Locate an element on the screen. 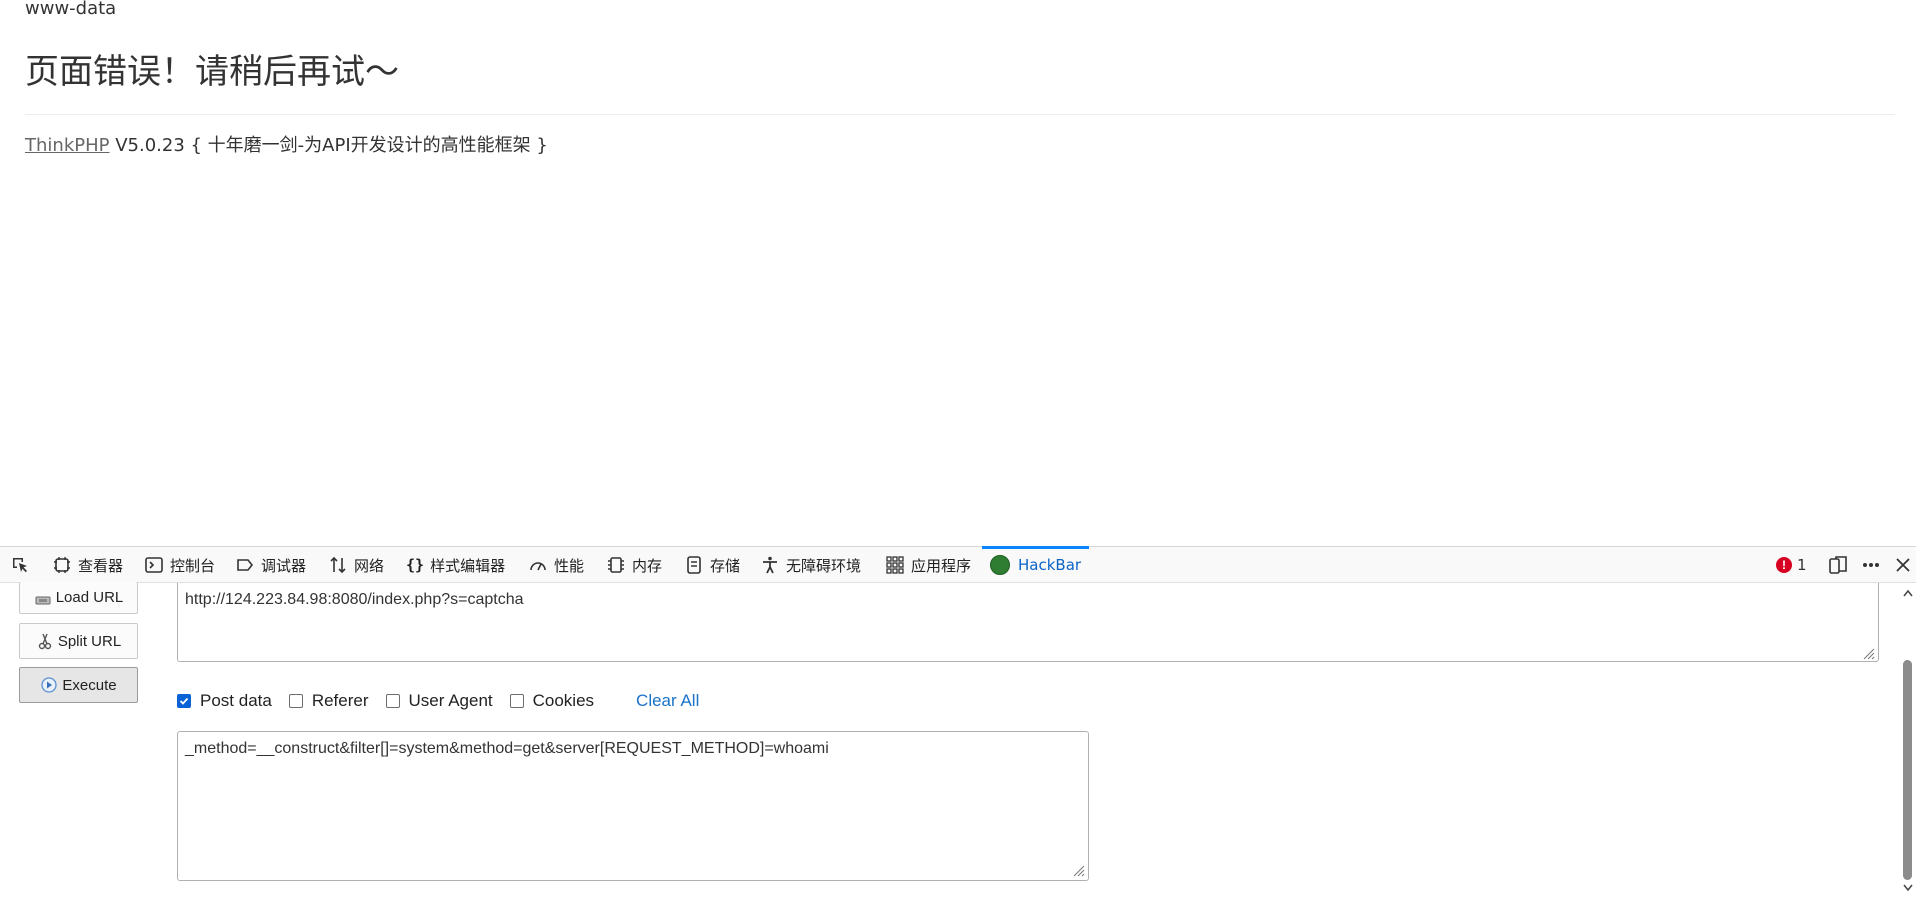 The width and height of the screenshot is (1916, 897). accessibility-icon is located at coordinates (770, 565).